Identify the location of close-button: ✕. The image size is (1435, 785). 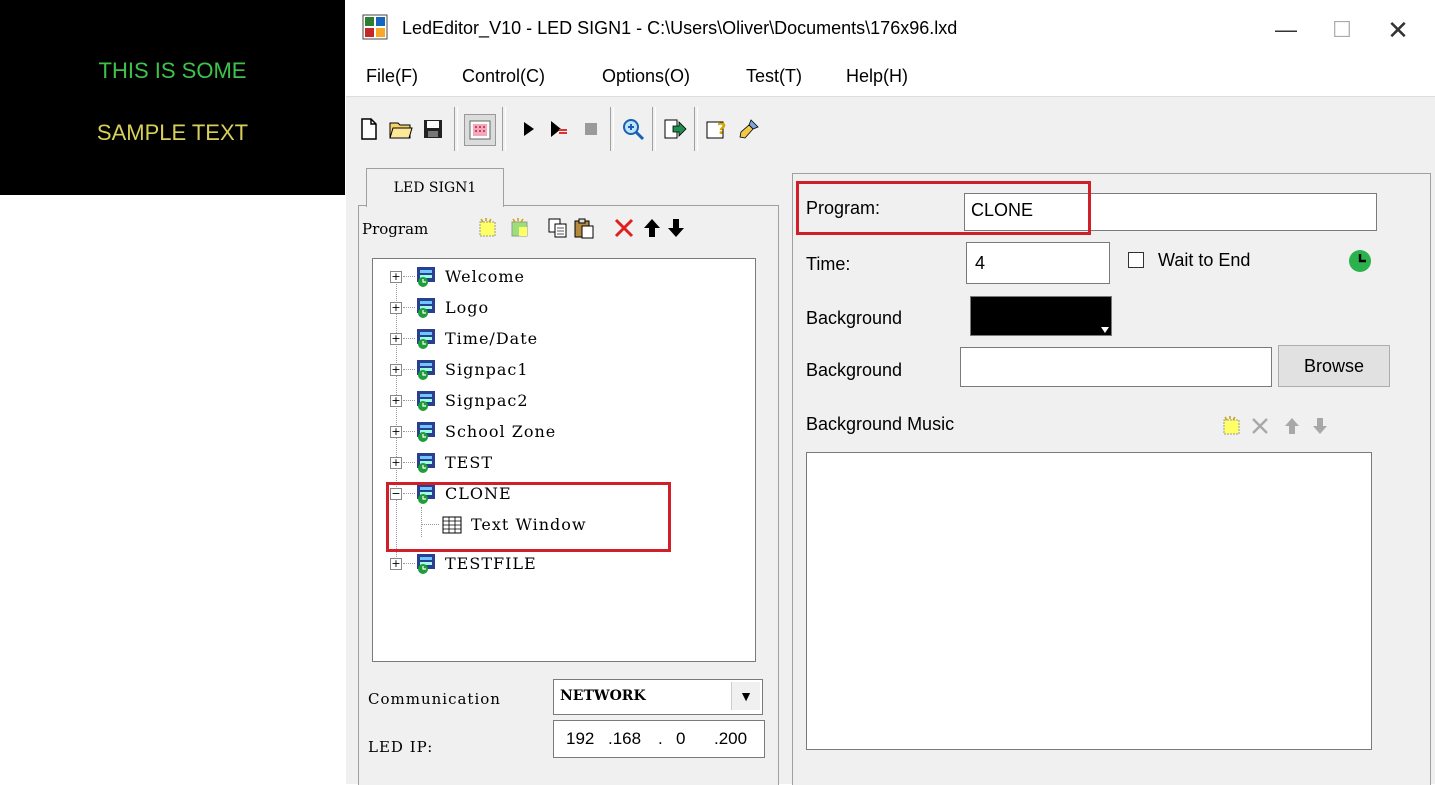
(1398, 30).